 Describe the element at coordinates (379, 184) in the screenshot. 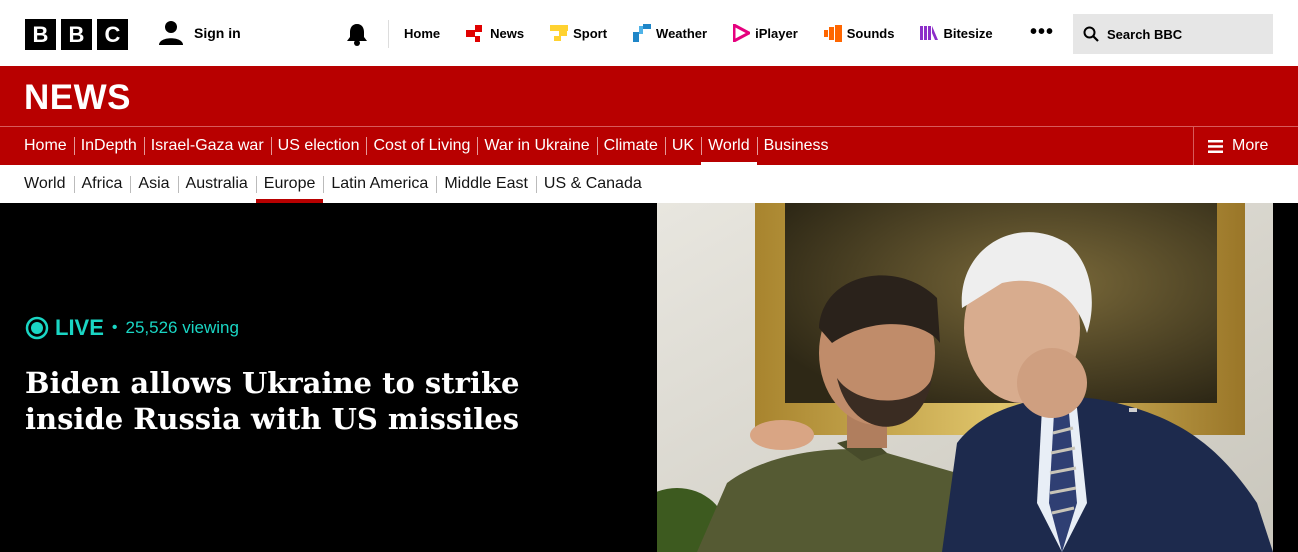

I see `sub-nav-latin-america: Latin America` at that location.